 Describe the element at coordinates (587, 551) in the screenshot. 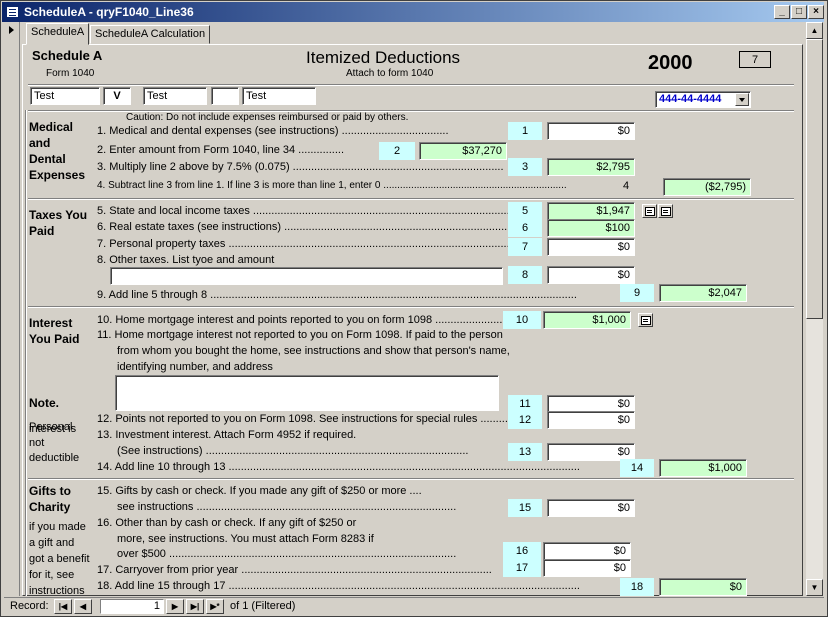

I see `line16-field: $0` at that location.